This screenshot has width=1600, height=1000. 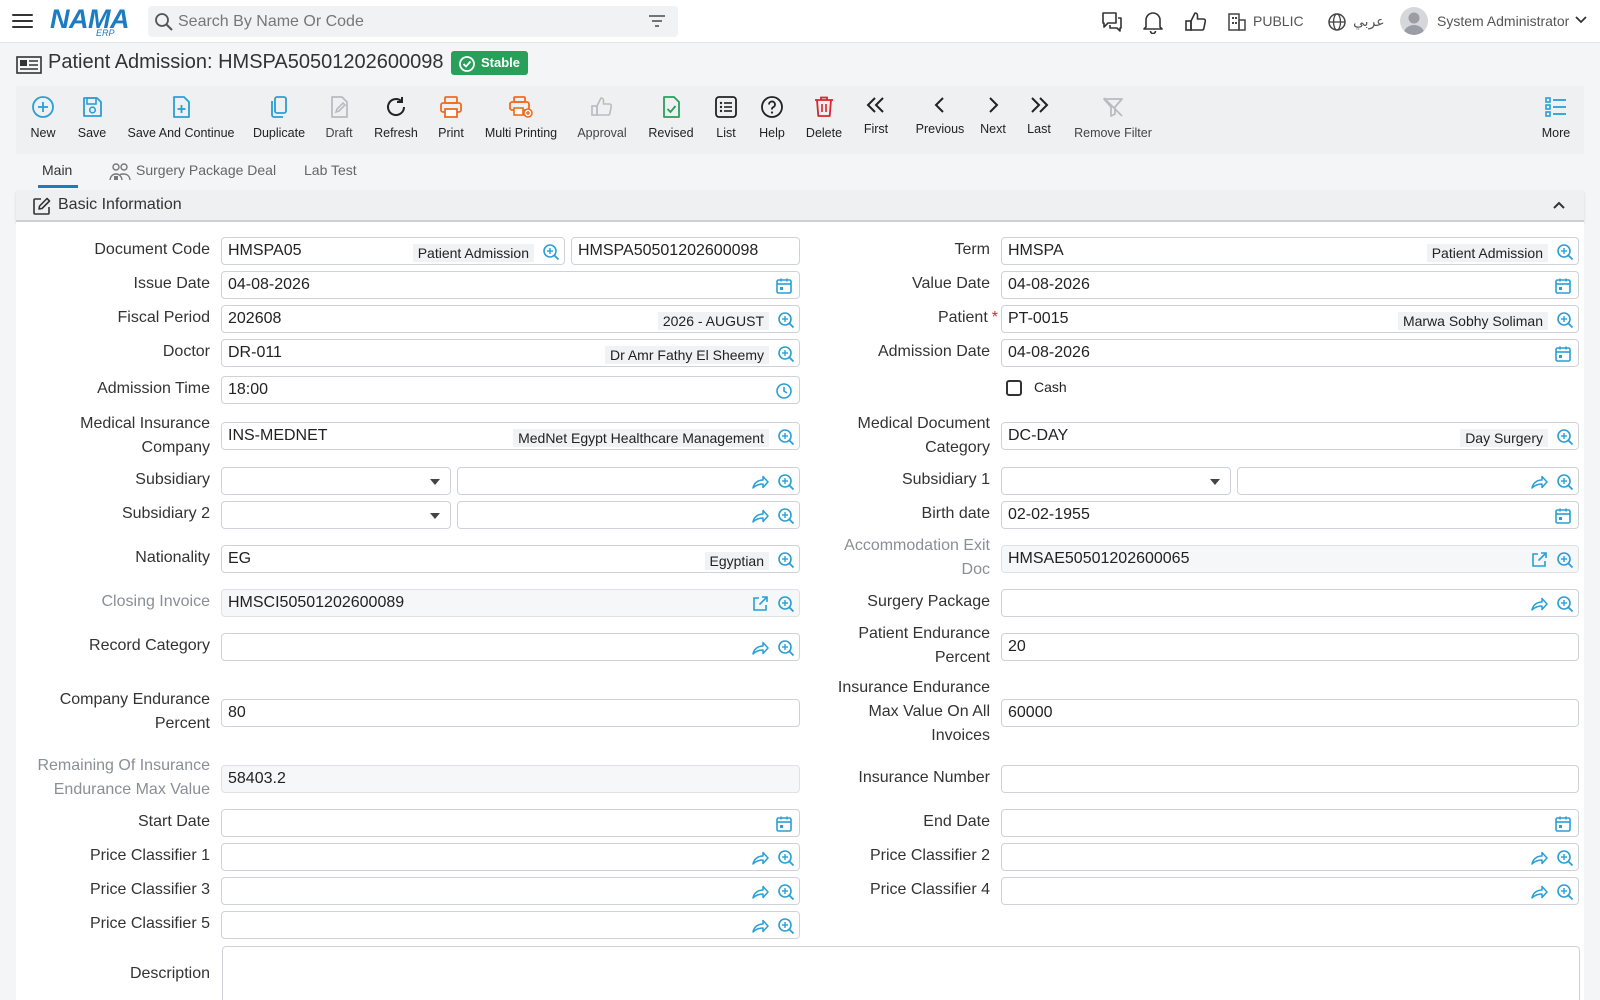 What do you see at coordinates (206, 170) in the screenshot?
I see `tab-surgery-package-deal: Surgery Package Deal` at bounding box center [206, 170].